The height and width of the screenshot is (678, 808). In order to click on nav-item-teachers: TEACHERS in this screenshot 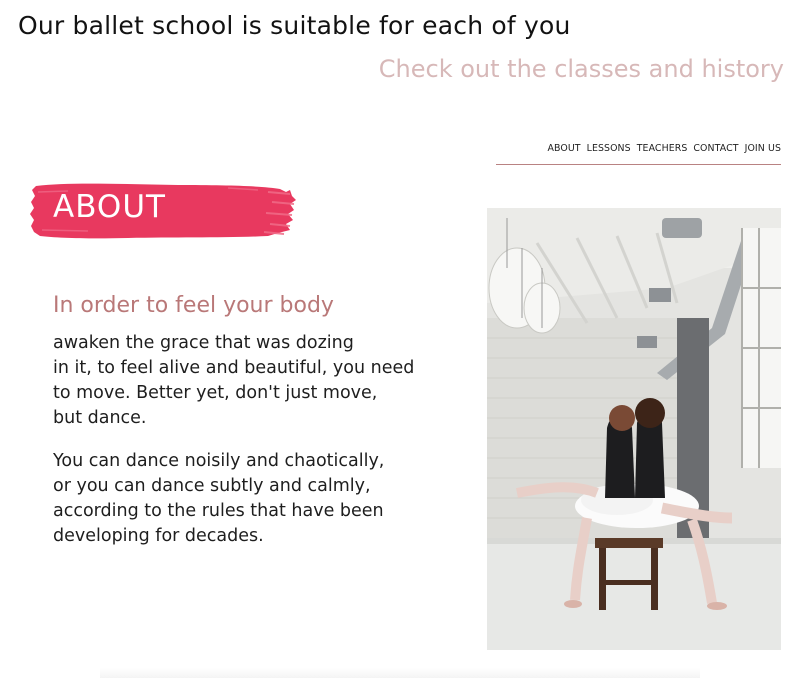, I will do `click(662, 147)`.